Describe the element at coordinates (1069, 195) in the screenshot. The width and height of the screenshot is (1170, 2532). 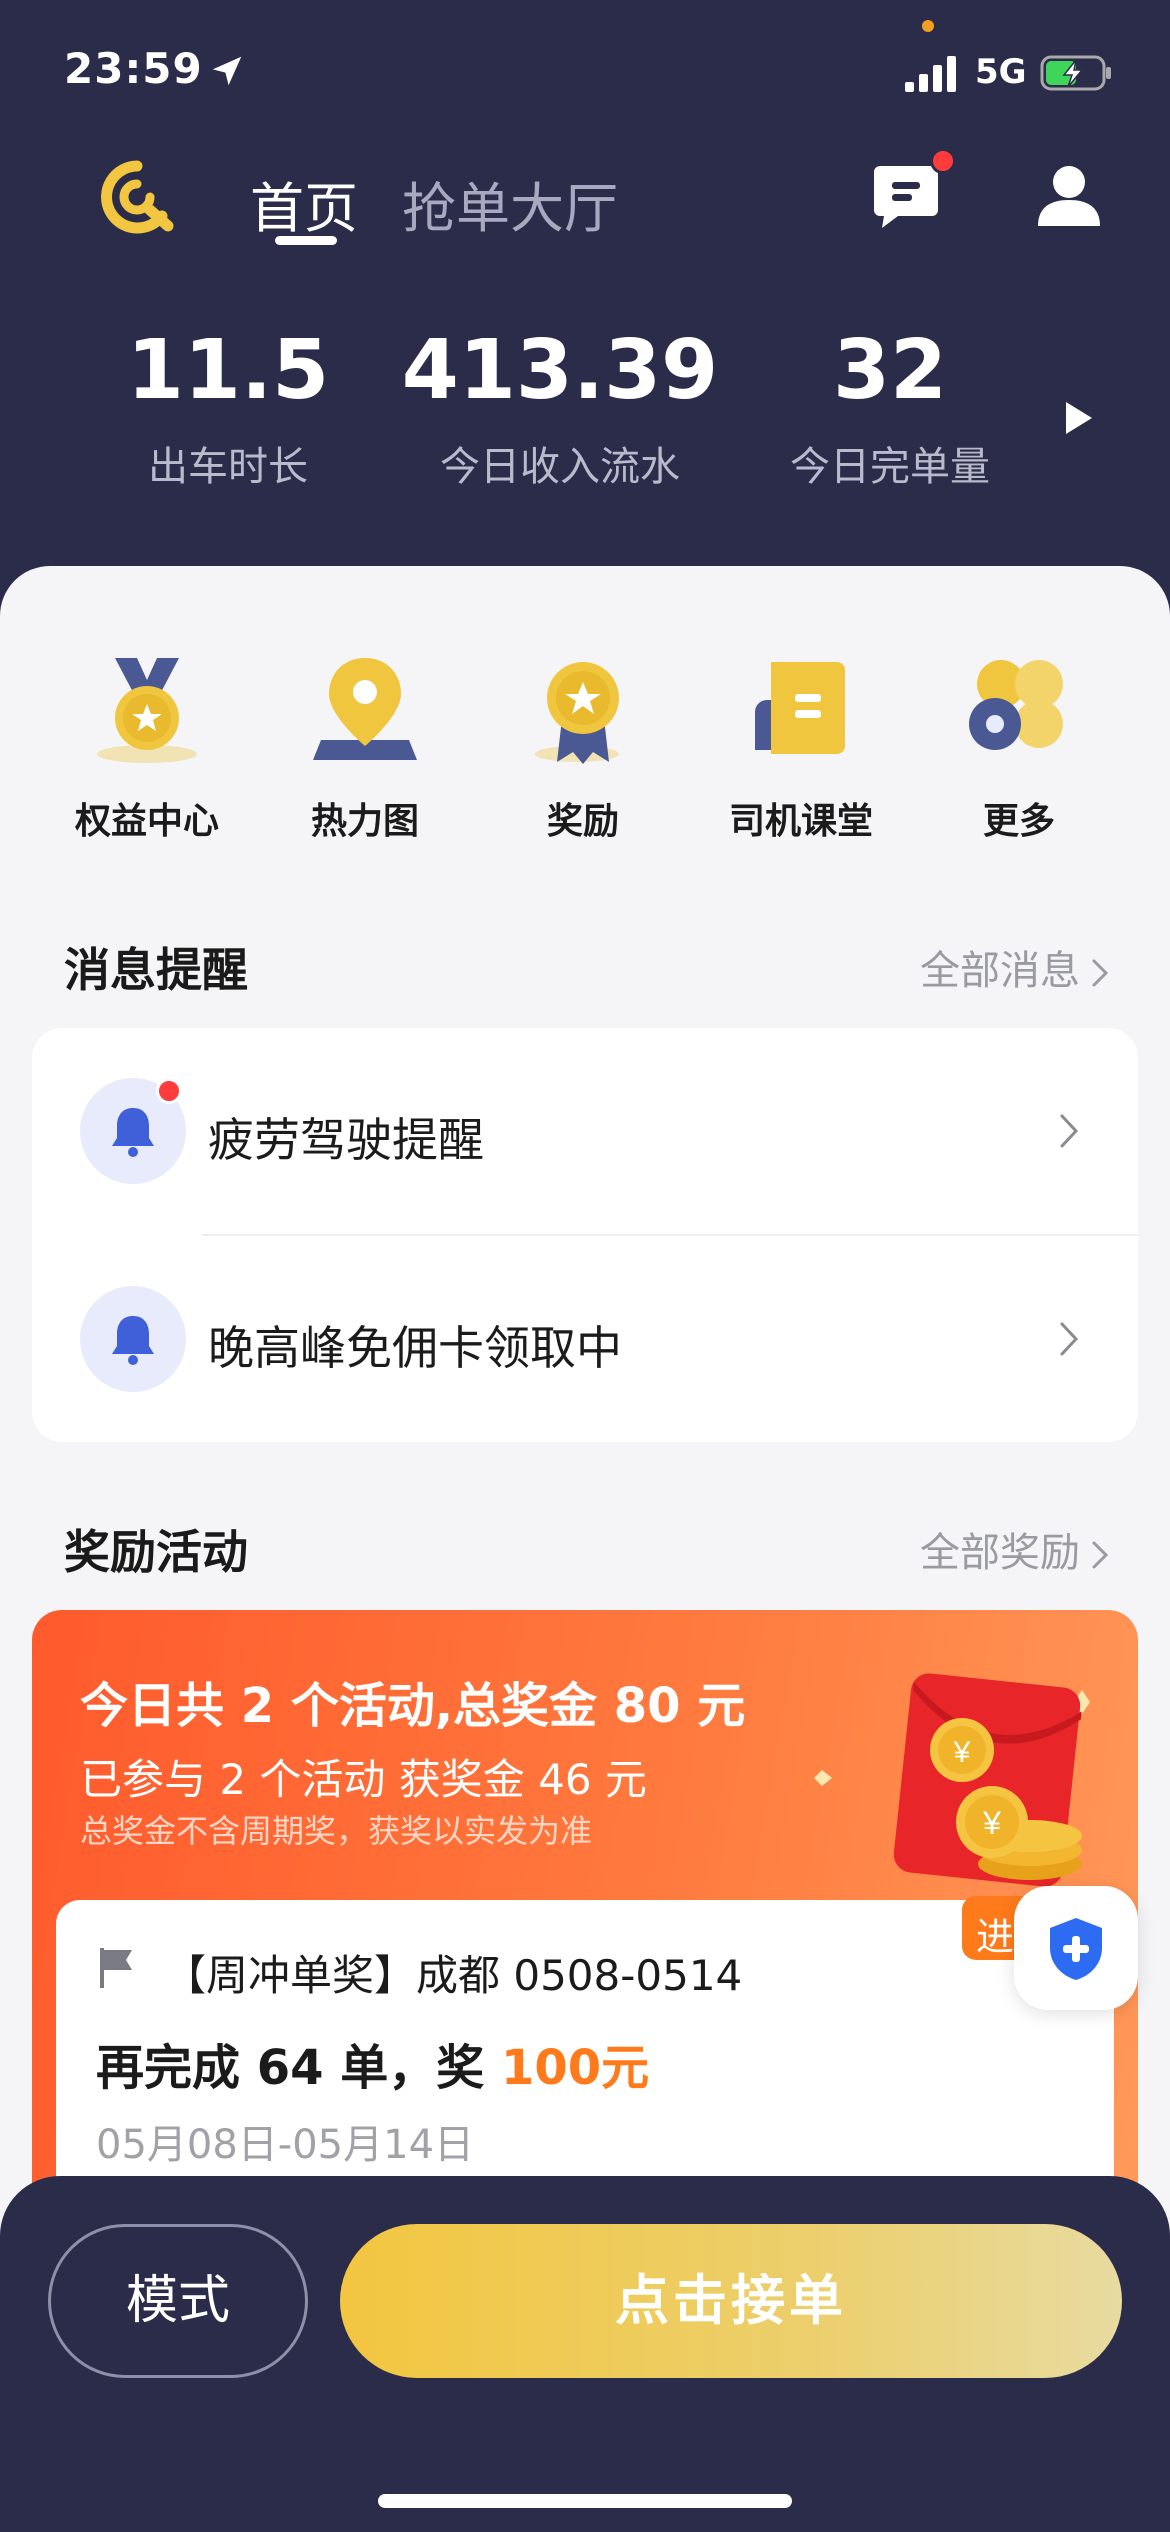
I see `user-profile-icon` at that location.